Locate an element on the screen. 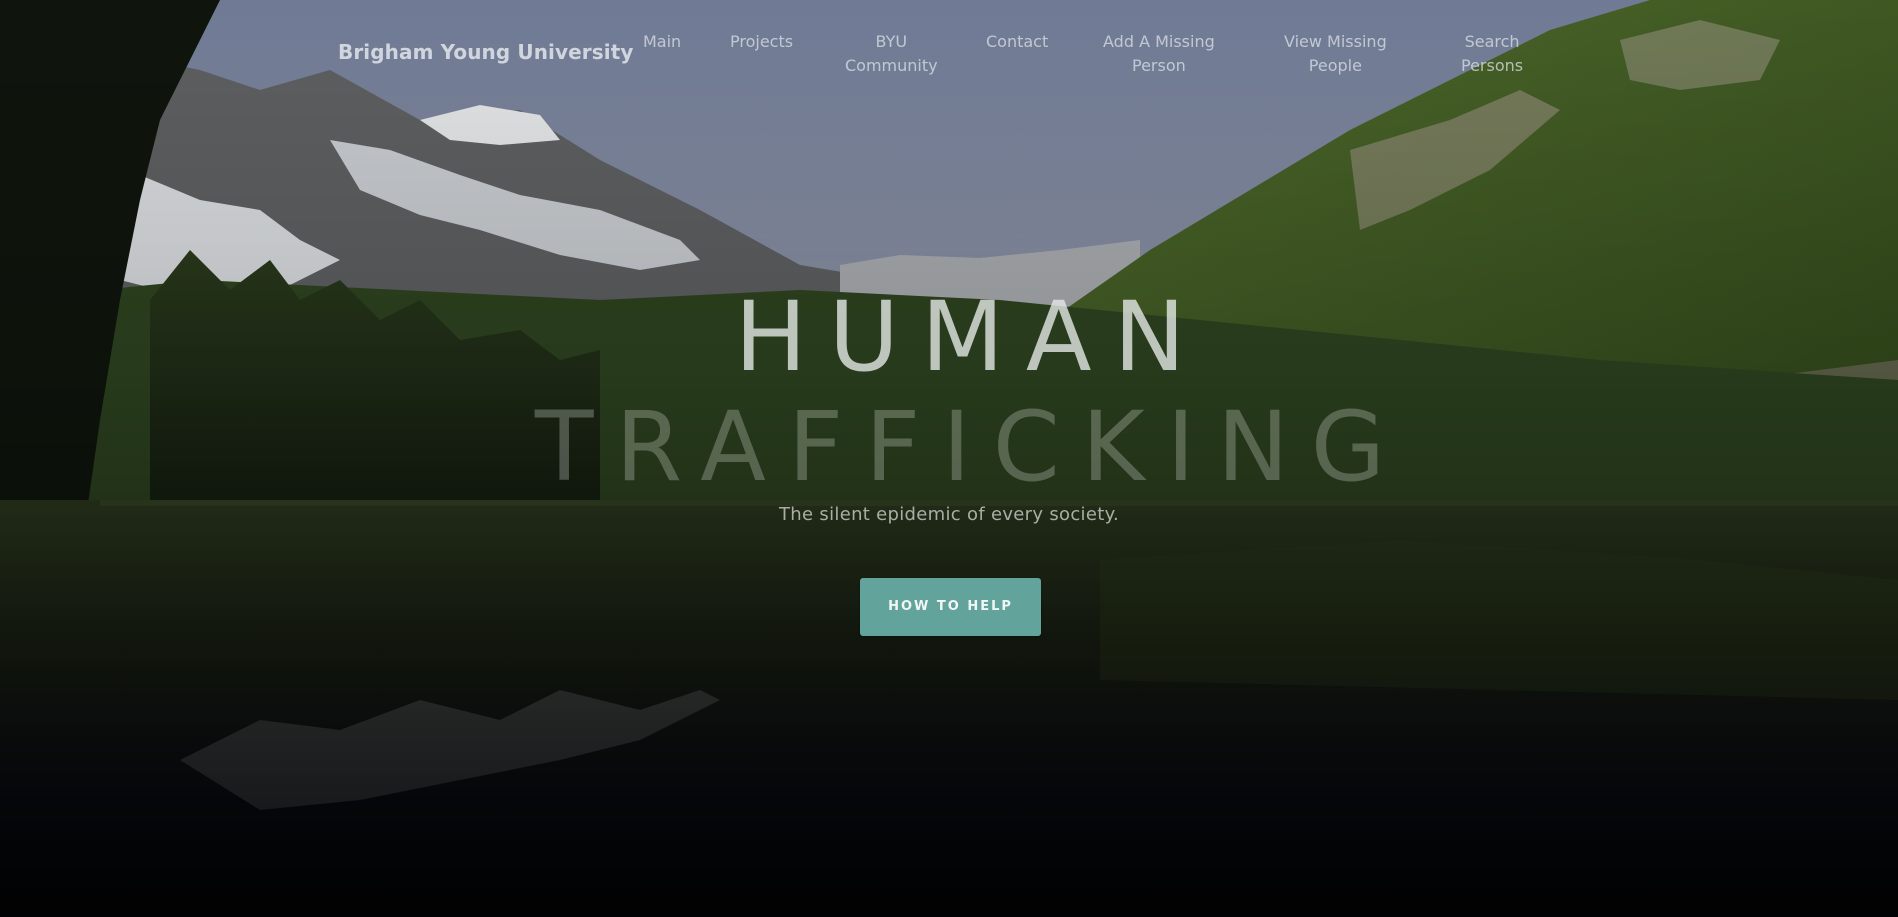 The width and height of the screenshot is (1898, 917). nav-item-label-line1: BYU is located at coordinates (891, 41).